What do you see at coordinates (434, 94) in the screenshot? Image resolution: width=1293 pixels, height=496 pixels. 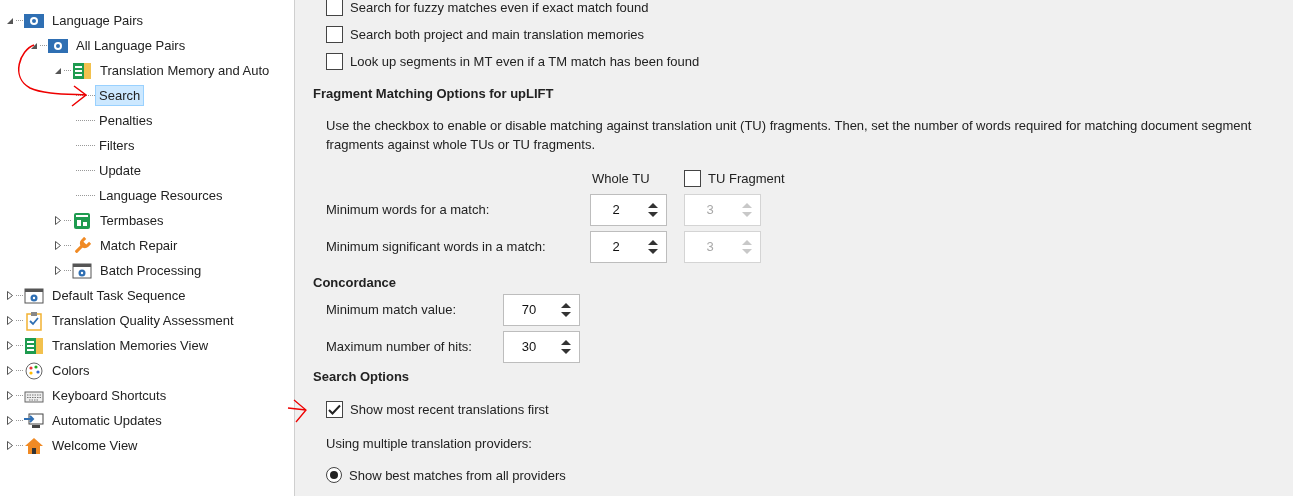 I see `section-heading: Fragment Matching Options for upLIFT` at bounding box center [434, 94].